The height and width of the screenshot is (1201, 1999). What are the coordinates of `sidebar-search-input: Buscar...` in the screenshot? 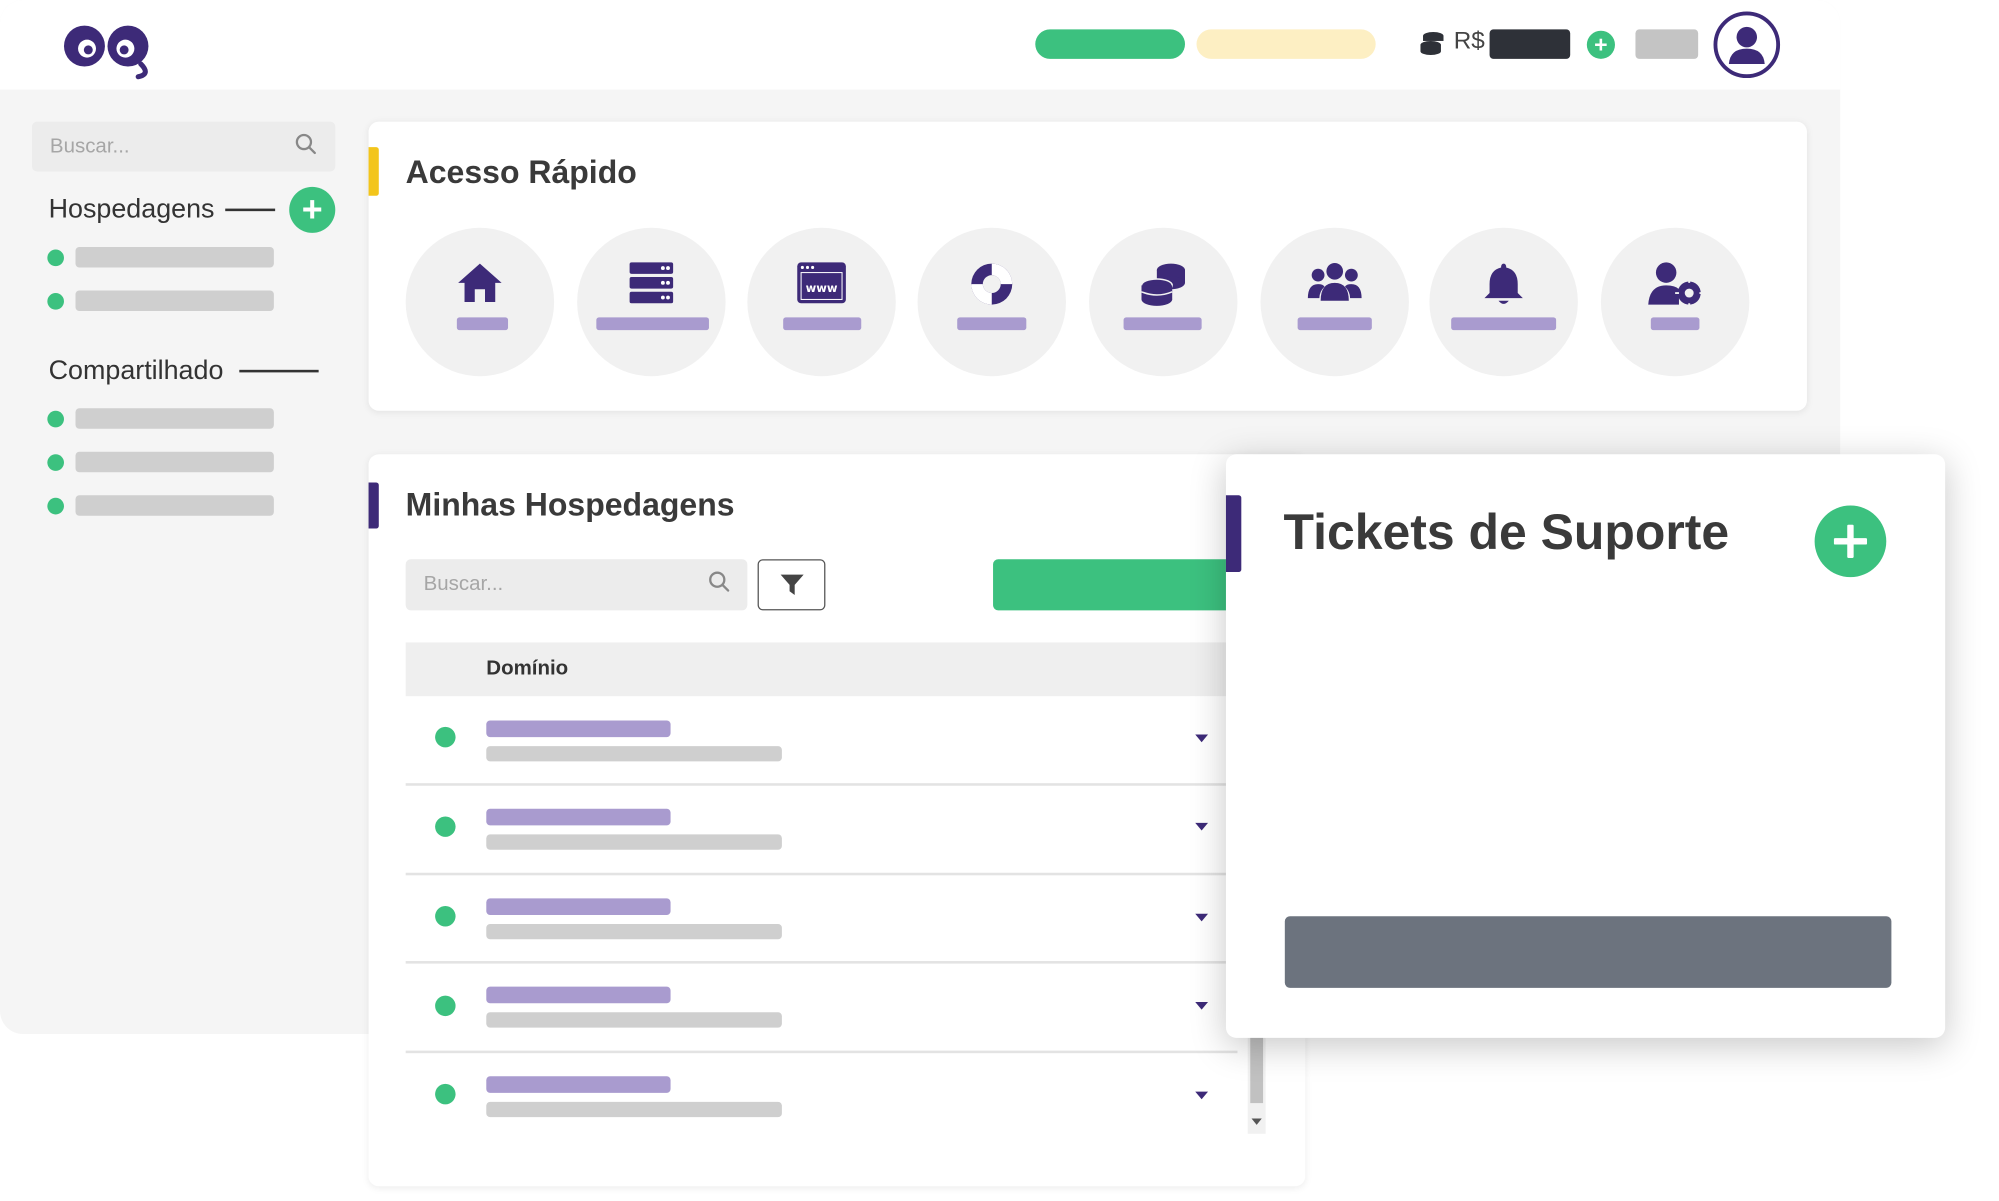 It's located at (183, 146).